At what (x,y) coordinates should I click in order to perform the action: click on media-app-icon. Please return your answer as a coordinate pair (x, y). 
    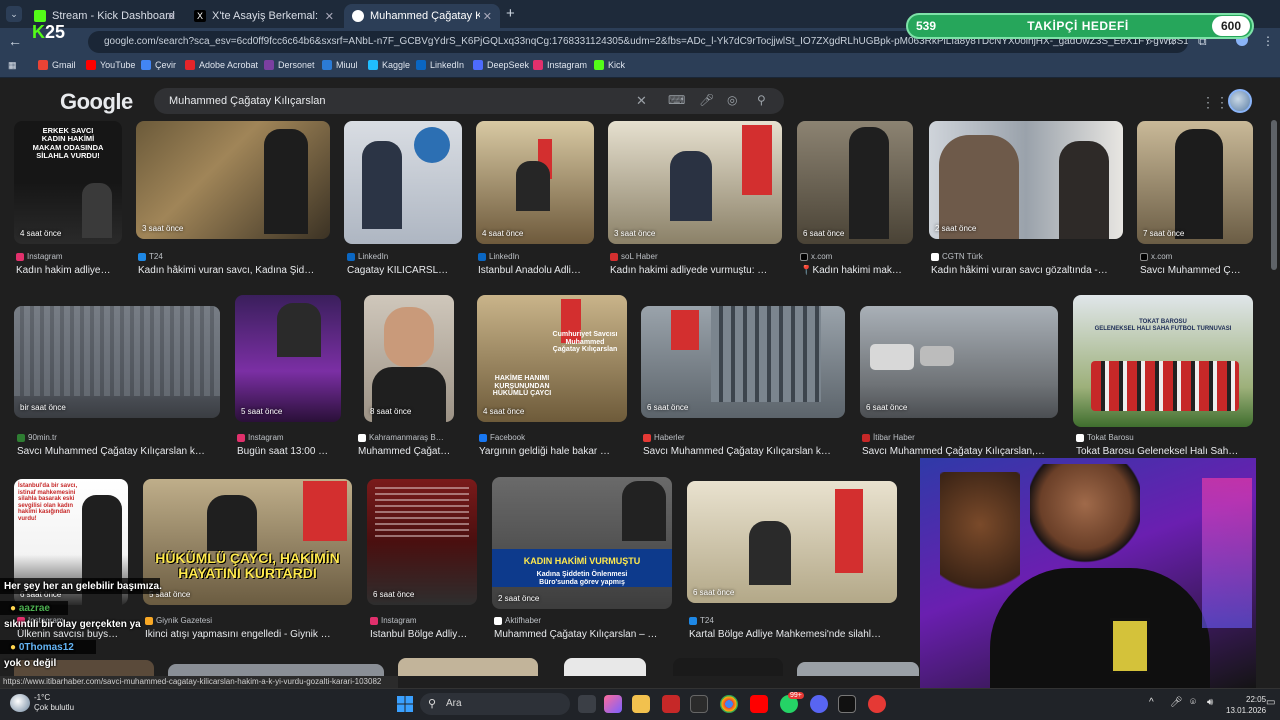
    Looking at the image, I should click on (671, 704).